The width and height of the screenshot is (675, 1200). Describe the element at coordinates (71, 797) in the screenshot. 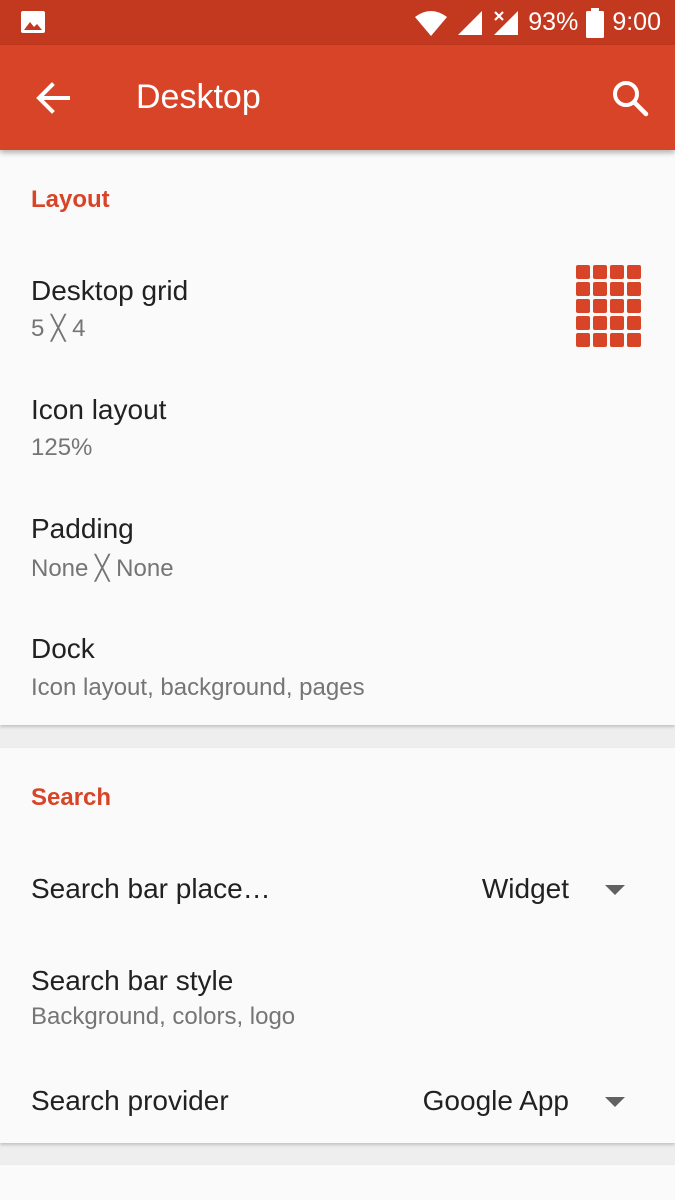

I see `section-header-search: Search` at that location.